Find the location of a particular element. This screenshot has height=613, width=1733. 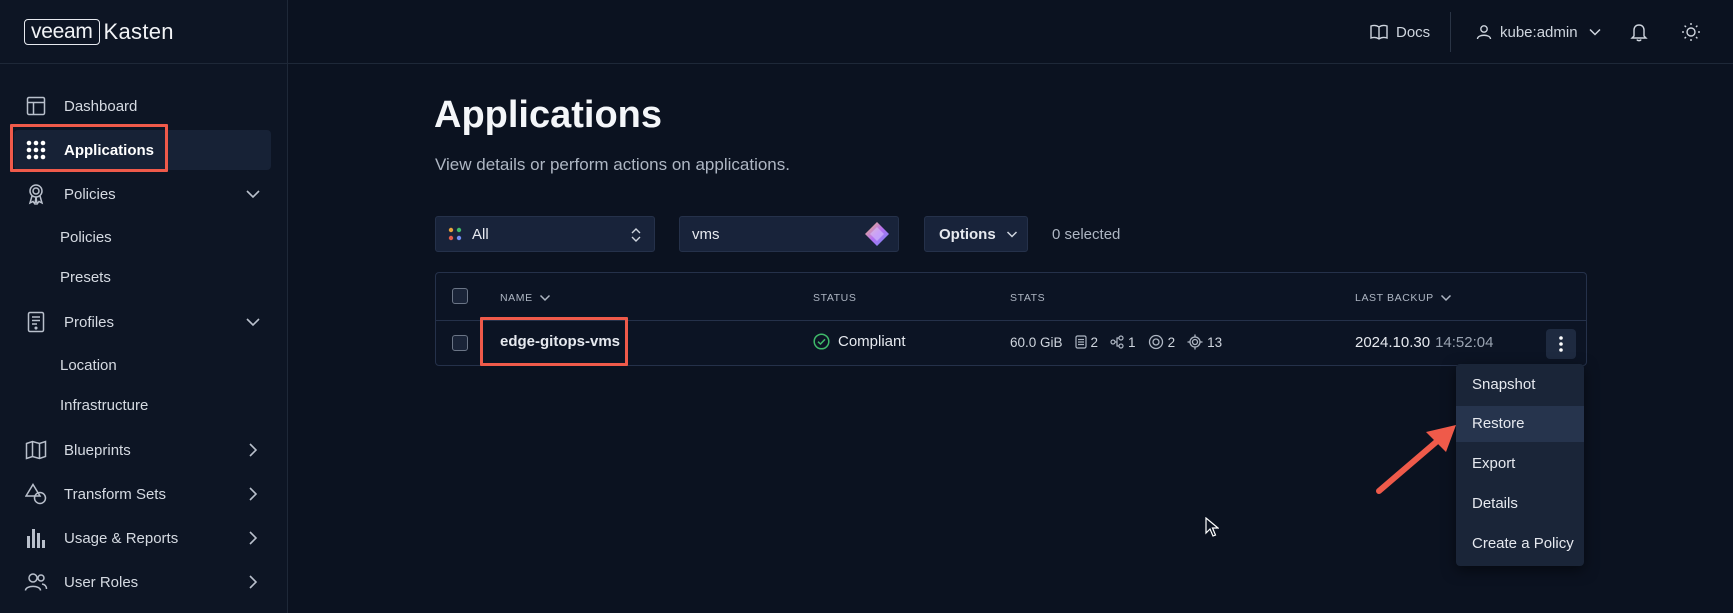

status-cell: Compliant is located at coordinates (859, 341).